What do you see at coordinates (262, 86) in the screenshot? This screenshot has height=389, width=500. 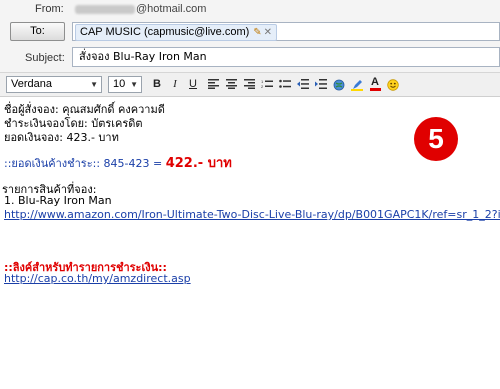 I see `svg-text: 2` at bounding box center [262, 86].